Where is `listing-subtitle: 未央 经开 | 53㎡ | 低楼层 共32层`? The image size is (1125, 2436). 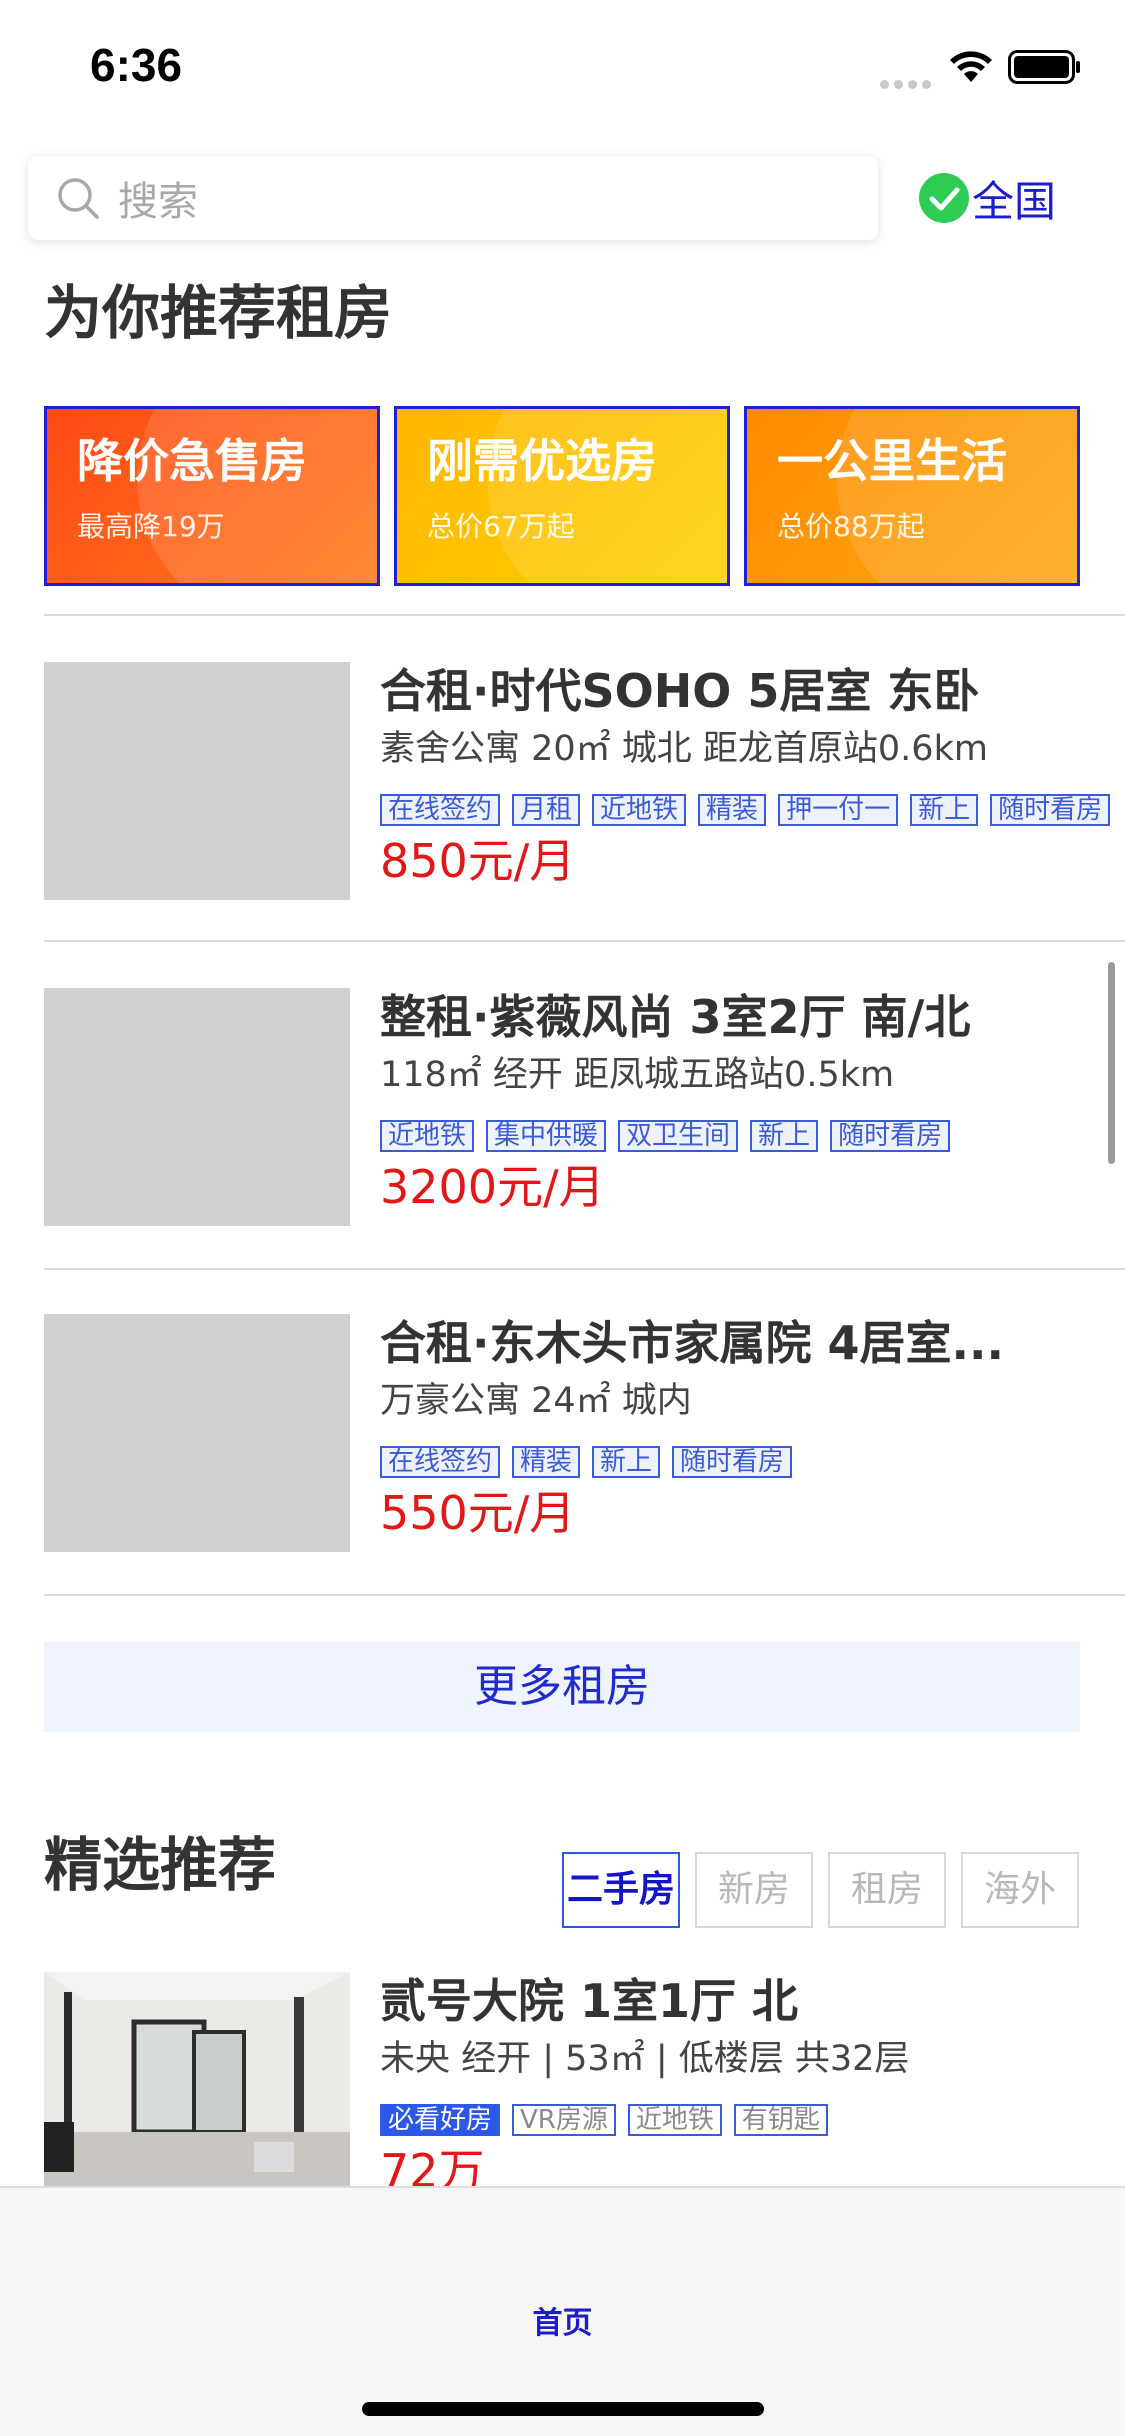
listing-subtitle: 未央 经开 | 53㎡ | 低楼层 共32层 is located at coordinates (645, 2059).